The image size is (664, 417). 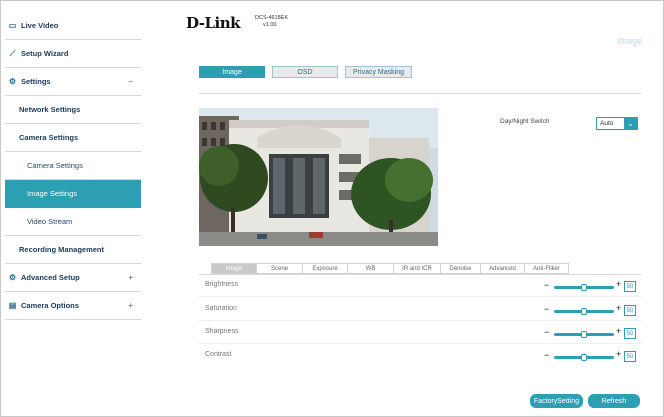 What do you see at coordinates (131, 81) in the screenshot?
I see `collapse-icon: –` at bounding box center [131, 81].